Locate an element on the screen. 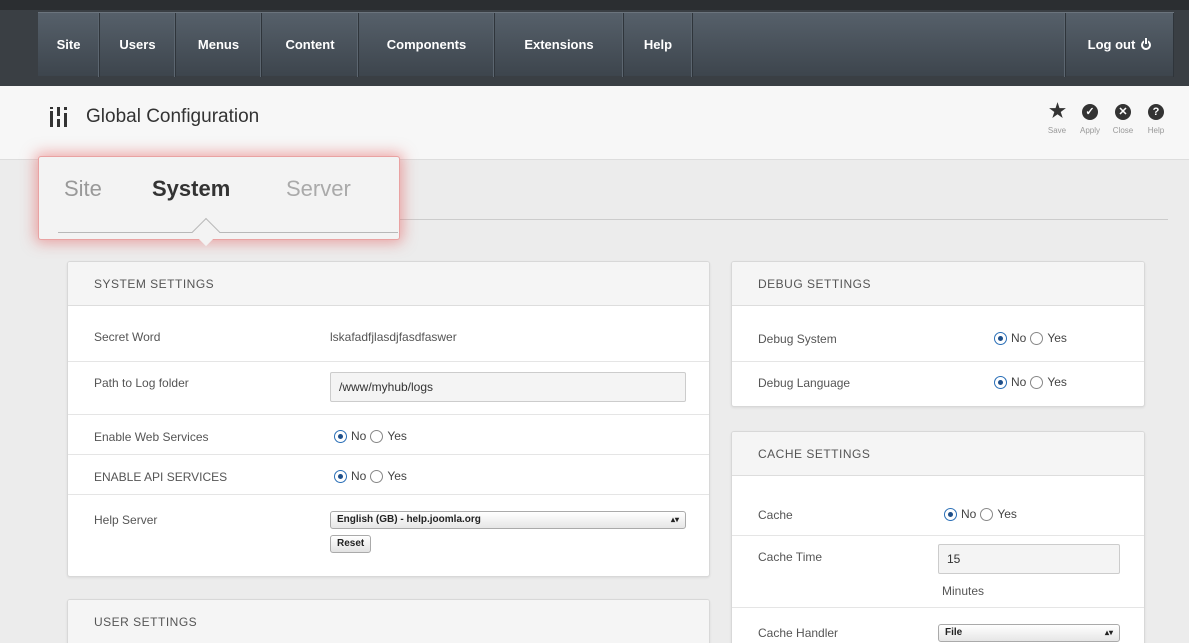  nav-content: Content is located at coordinates (310, 44).